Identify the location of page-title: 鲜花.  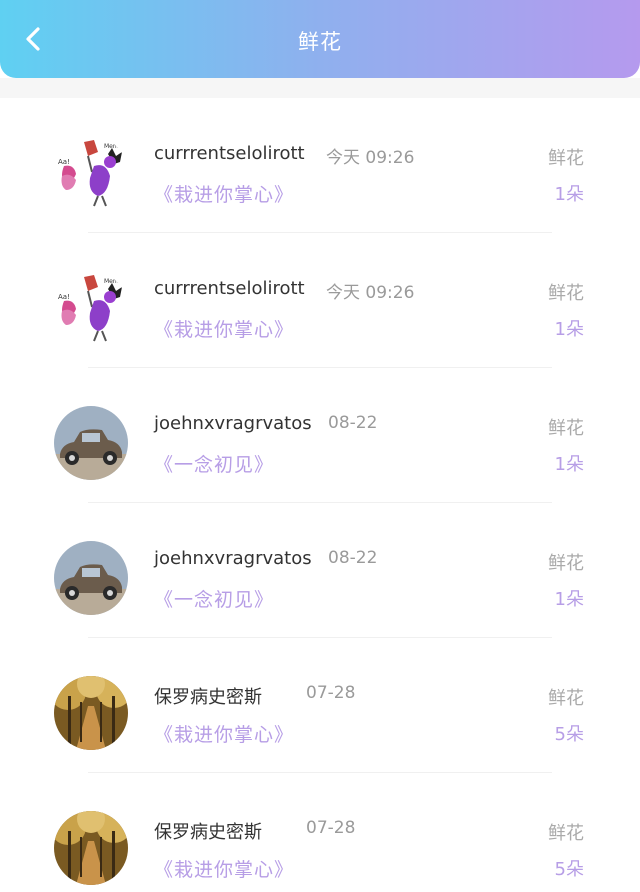
(320, 42).